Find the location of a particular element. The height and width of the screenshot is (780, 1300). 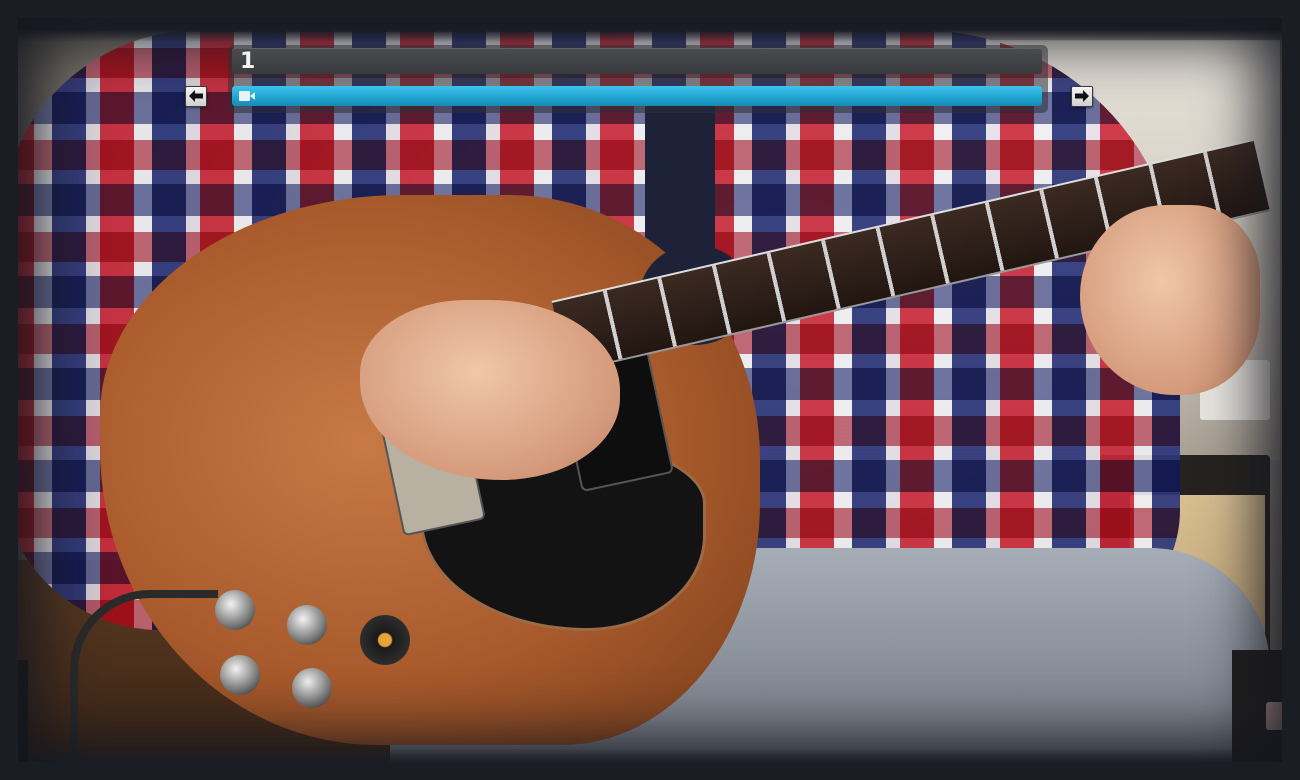

arrow-left-icon is located at coordinates (196, 96).